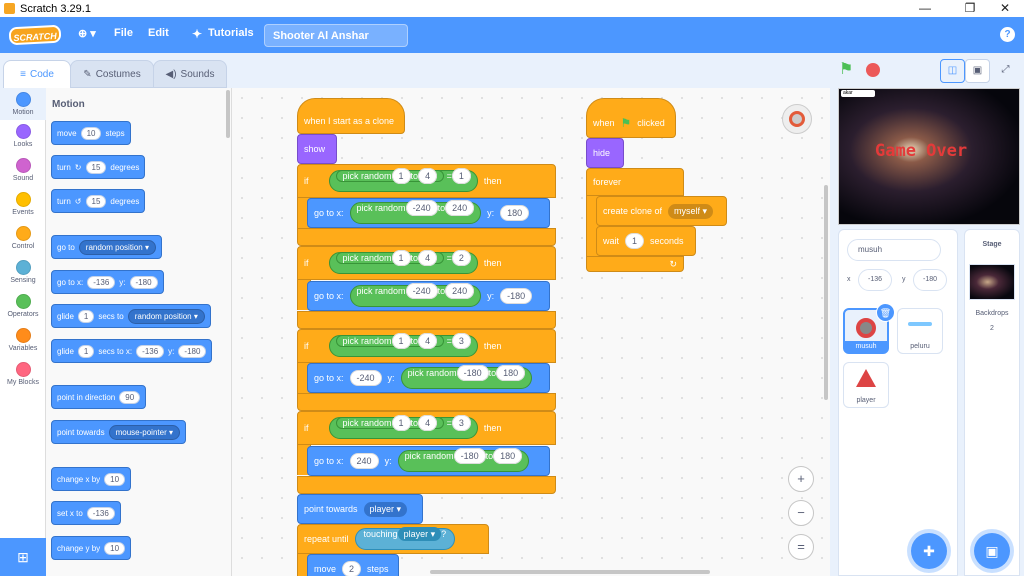 This screenshot has width=1024, height=576. What do you see at coordinates (23, 374) in the screenshot?
I see `category-my-blocks: My Blocks` at bounding box center [23, 374].